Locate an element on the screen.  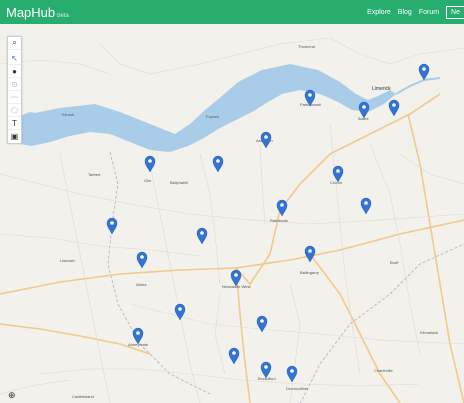
beta-badge: beta is located at coordinates (63, 15).